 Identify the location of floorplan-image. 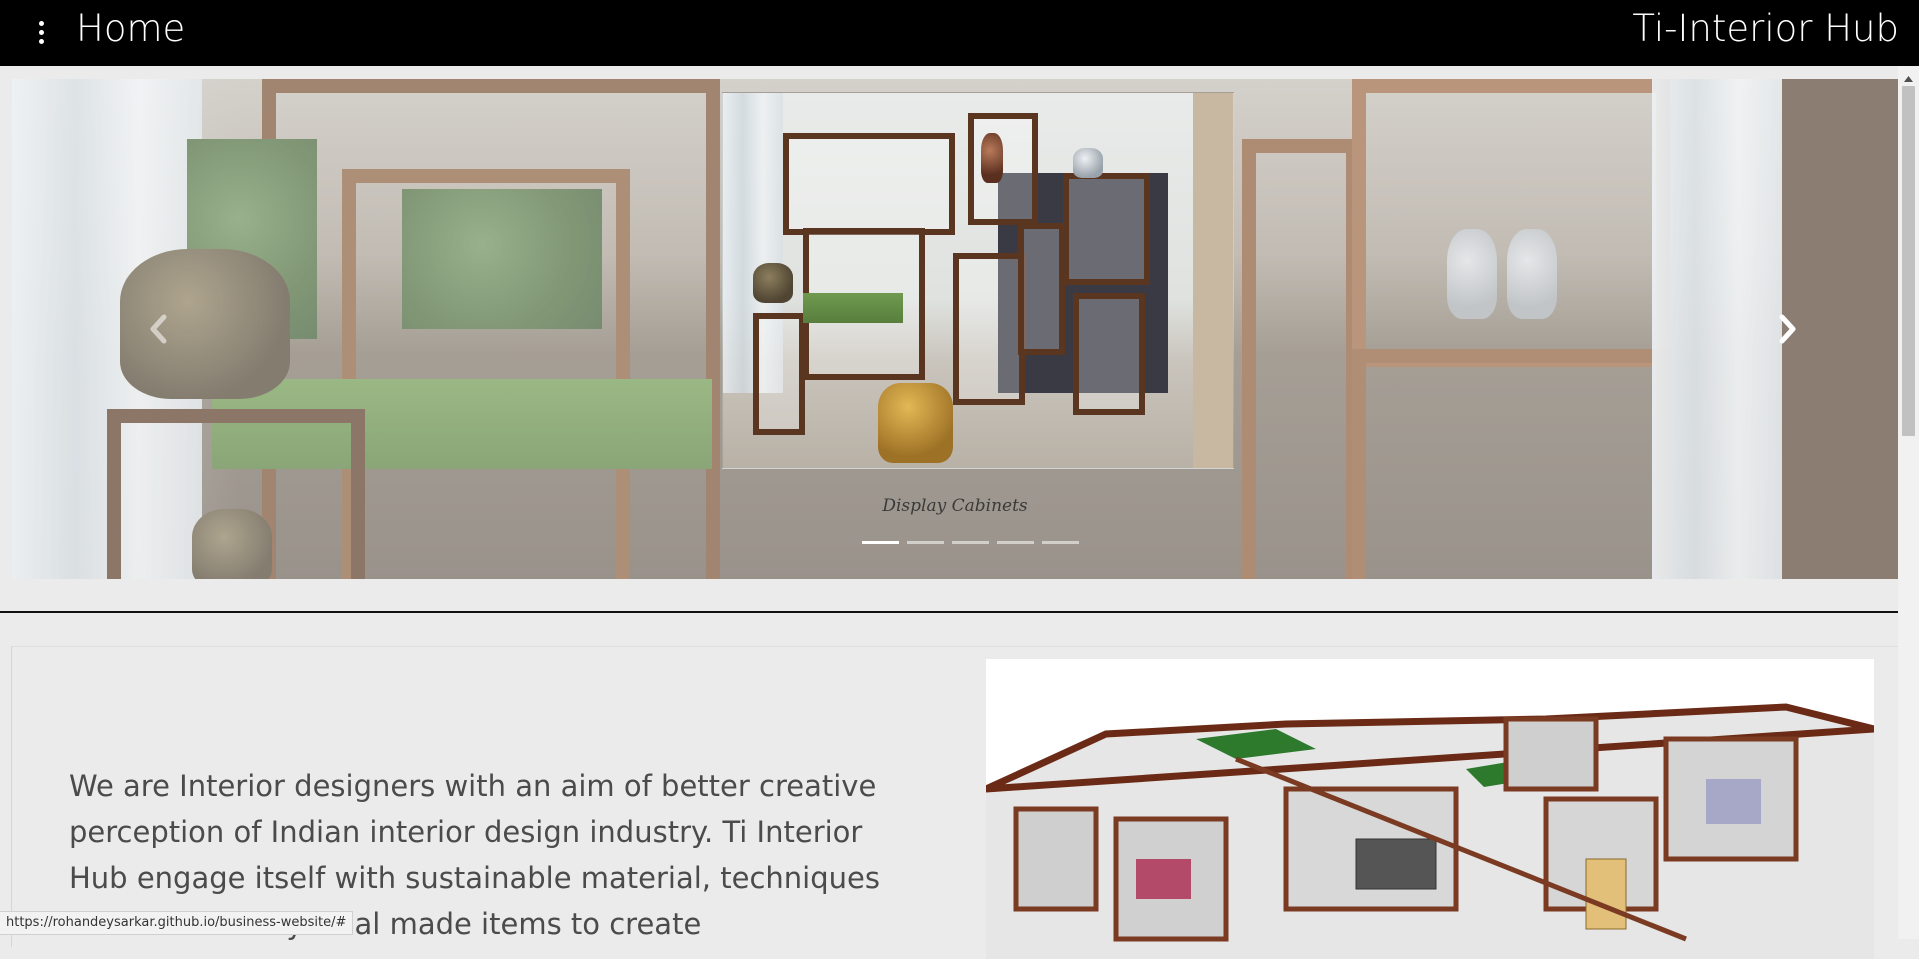
(1430, 809).